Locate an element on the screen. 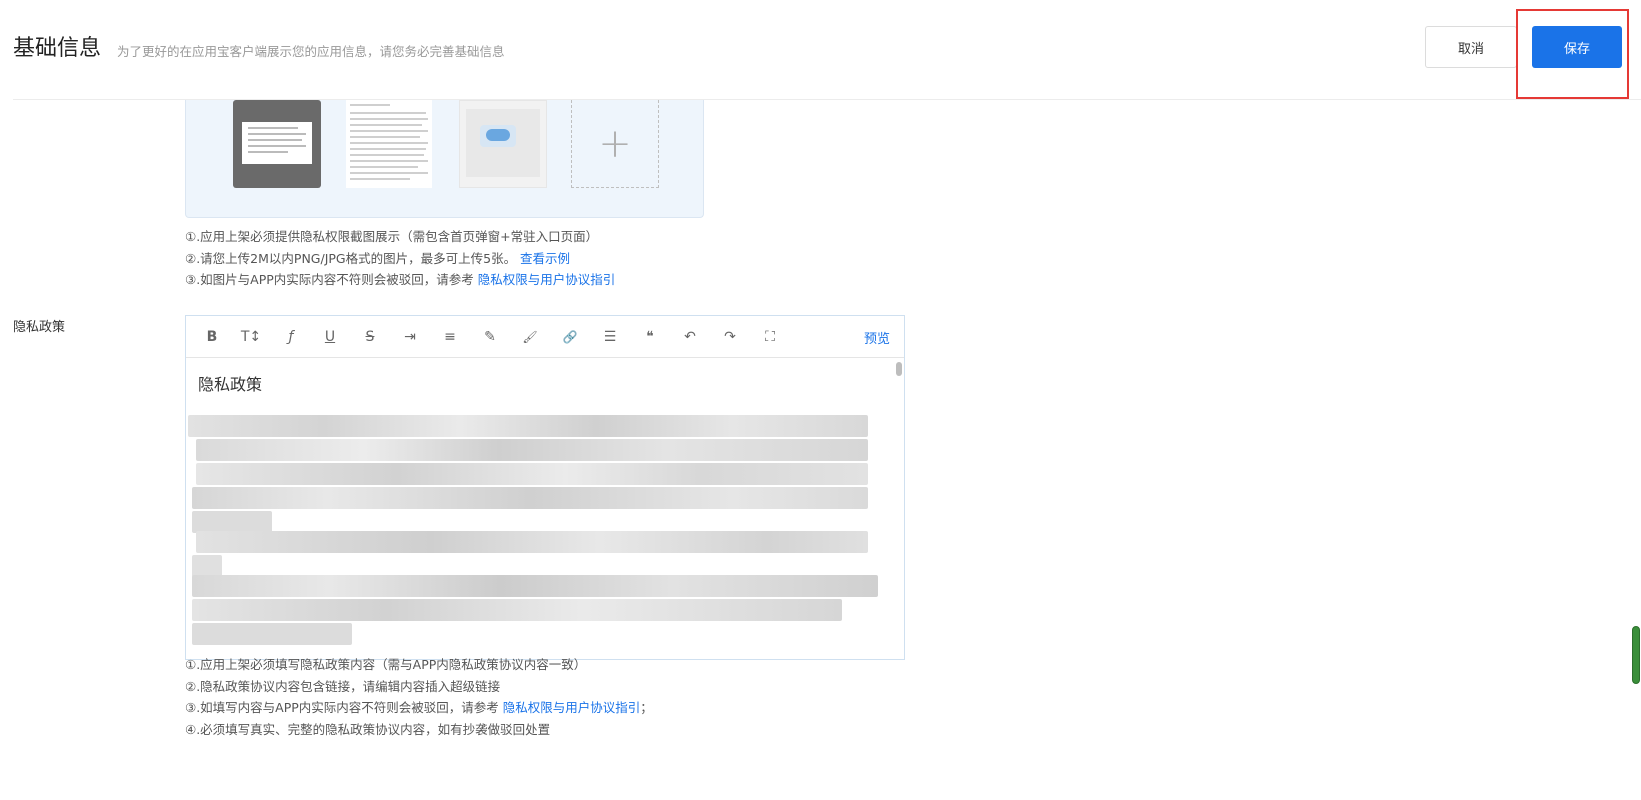  note-row: ④.必须填写真实、完整的隐私政策协议内容，如有抄袭做驳回处置 is located at coordinates (368, 729).